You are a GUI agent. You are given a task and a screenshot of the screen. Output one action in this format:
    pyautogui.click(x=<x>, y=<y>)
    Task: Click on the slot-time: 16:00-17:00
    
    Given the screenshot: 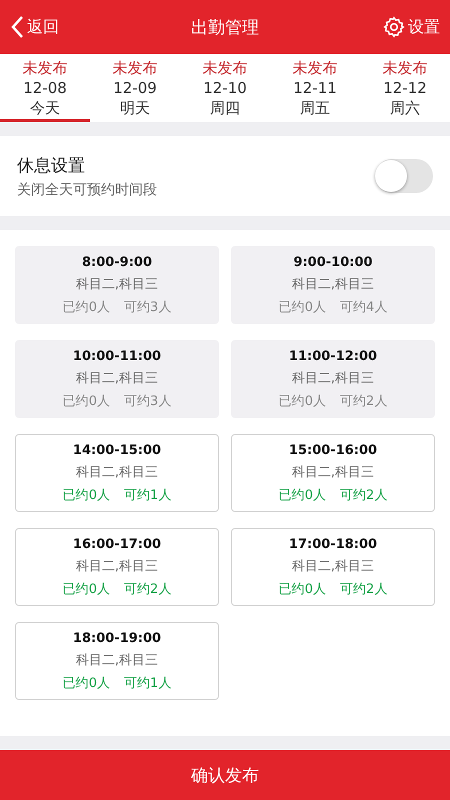 What is the action you would take?
    pyautogui.click(x=117, y=544)
    